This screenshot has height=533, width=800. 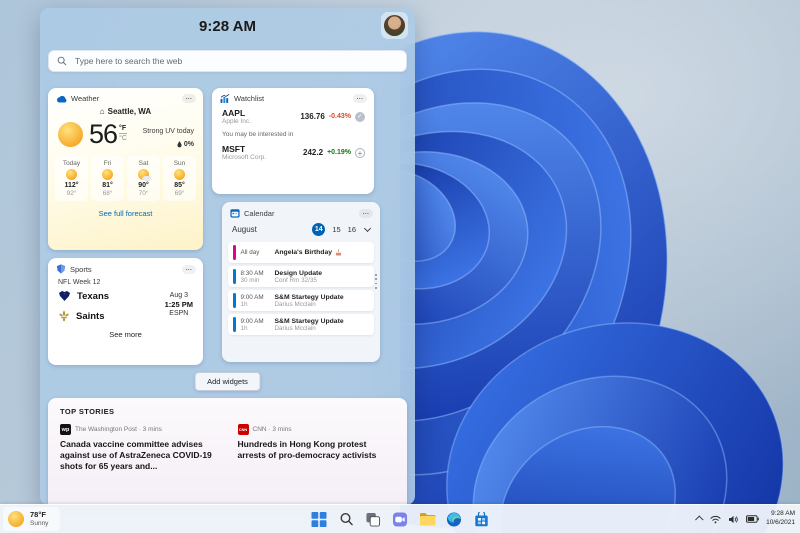 I want to click on stock-row-aapl: AAPL Apple Inc. 136.76 -0.43% ✓, so click(x=293, y=115).